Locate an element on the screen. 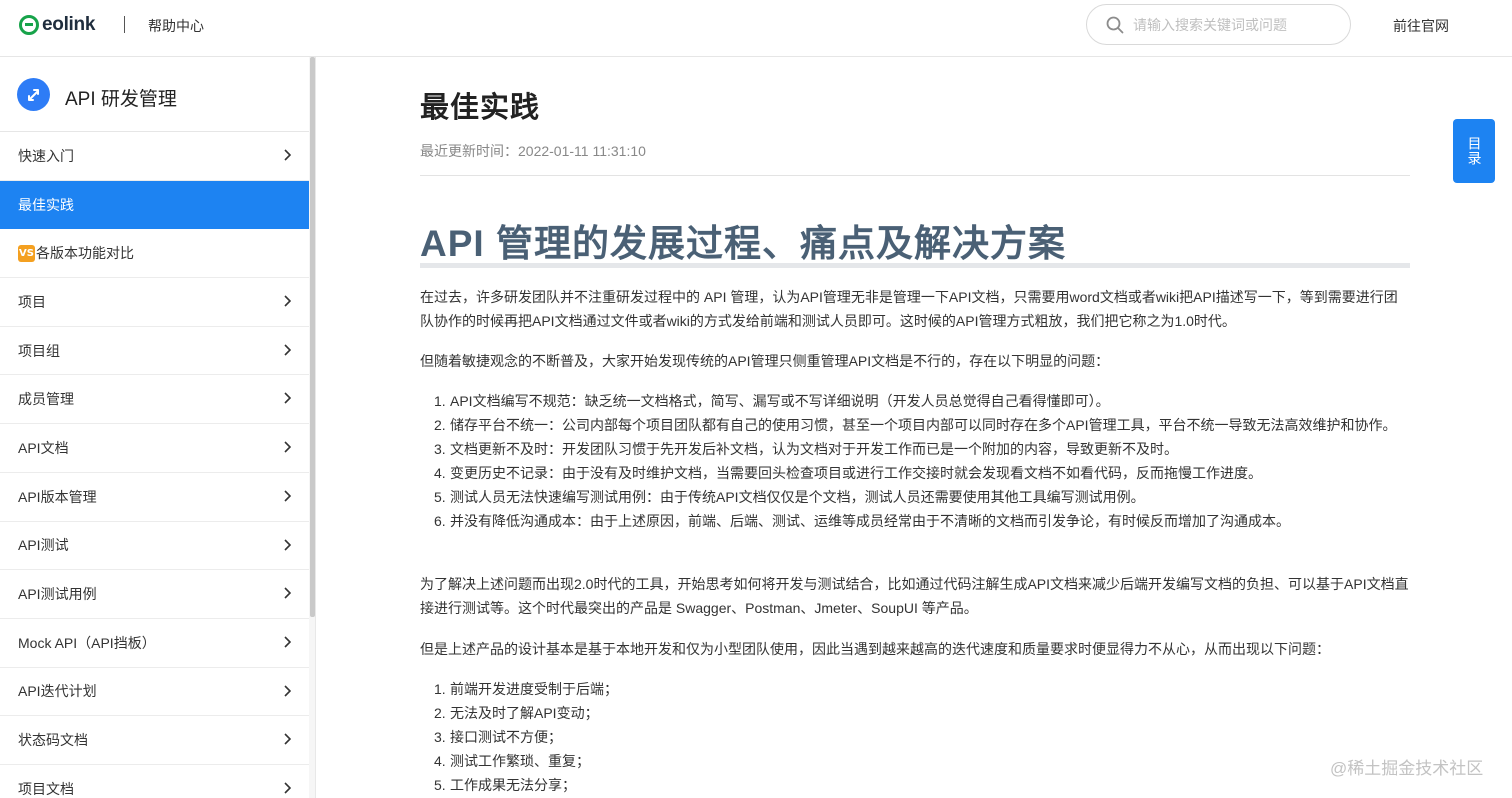  last-updated: 最近更新时间：2022-01-11 11:31:10 is located at coordinates (533, 151).